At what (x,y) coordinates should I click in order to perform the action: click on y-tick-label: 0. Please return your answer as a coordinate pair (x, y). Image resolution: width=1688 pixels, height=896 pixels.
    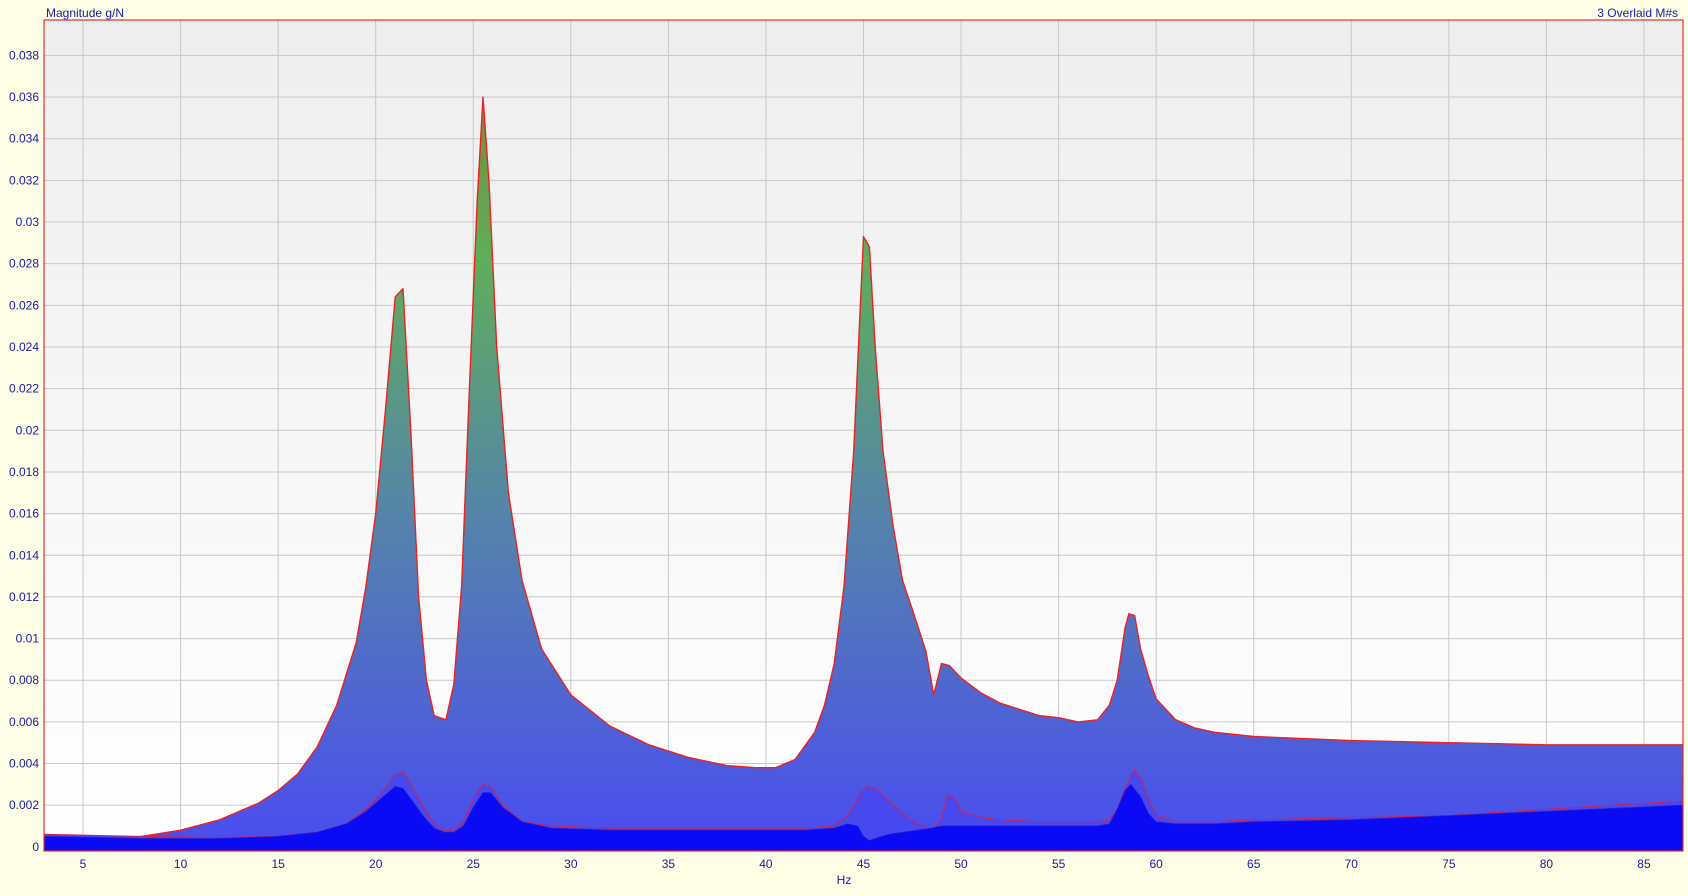
    Looking at the image, I should click on (35, 847).